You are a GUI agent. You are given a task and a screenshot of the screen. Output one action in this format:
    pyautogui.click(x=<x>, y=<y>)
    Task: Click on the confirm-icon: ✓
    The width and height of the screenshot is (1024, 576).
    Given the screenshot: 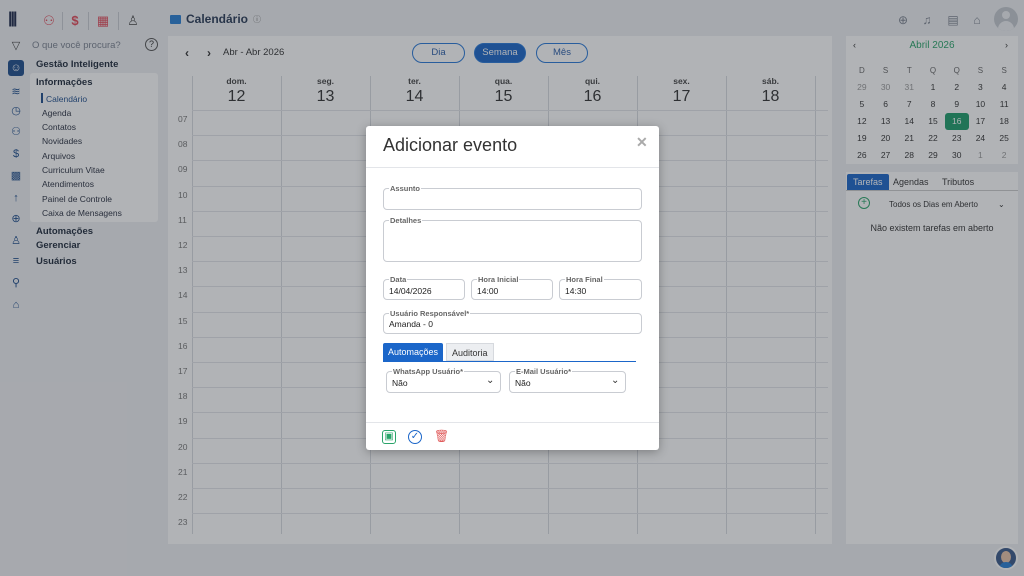 What is the action you would take?
    pyautogui.click(x=415, y=437)
    